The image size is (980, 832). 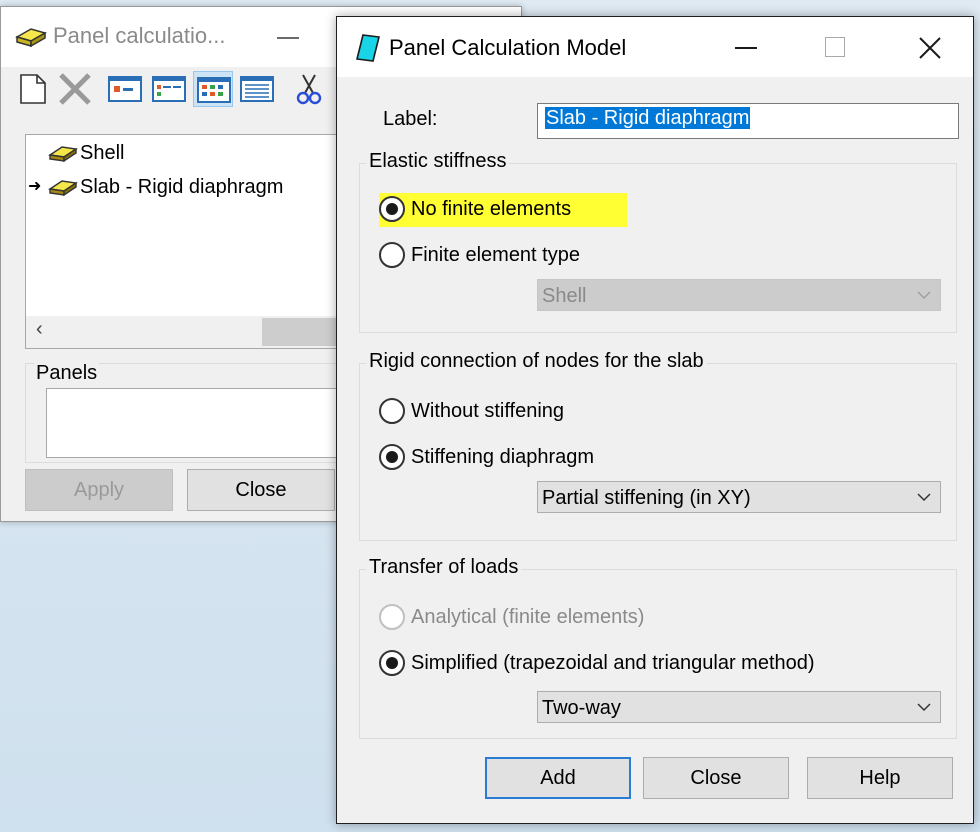 What do you see at coordinates (368, 48) in the screenshot?
I see `panel-calculation-icon` at bounding box center [368, 48].